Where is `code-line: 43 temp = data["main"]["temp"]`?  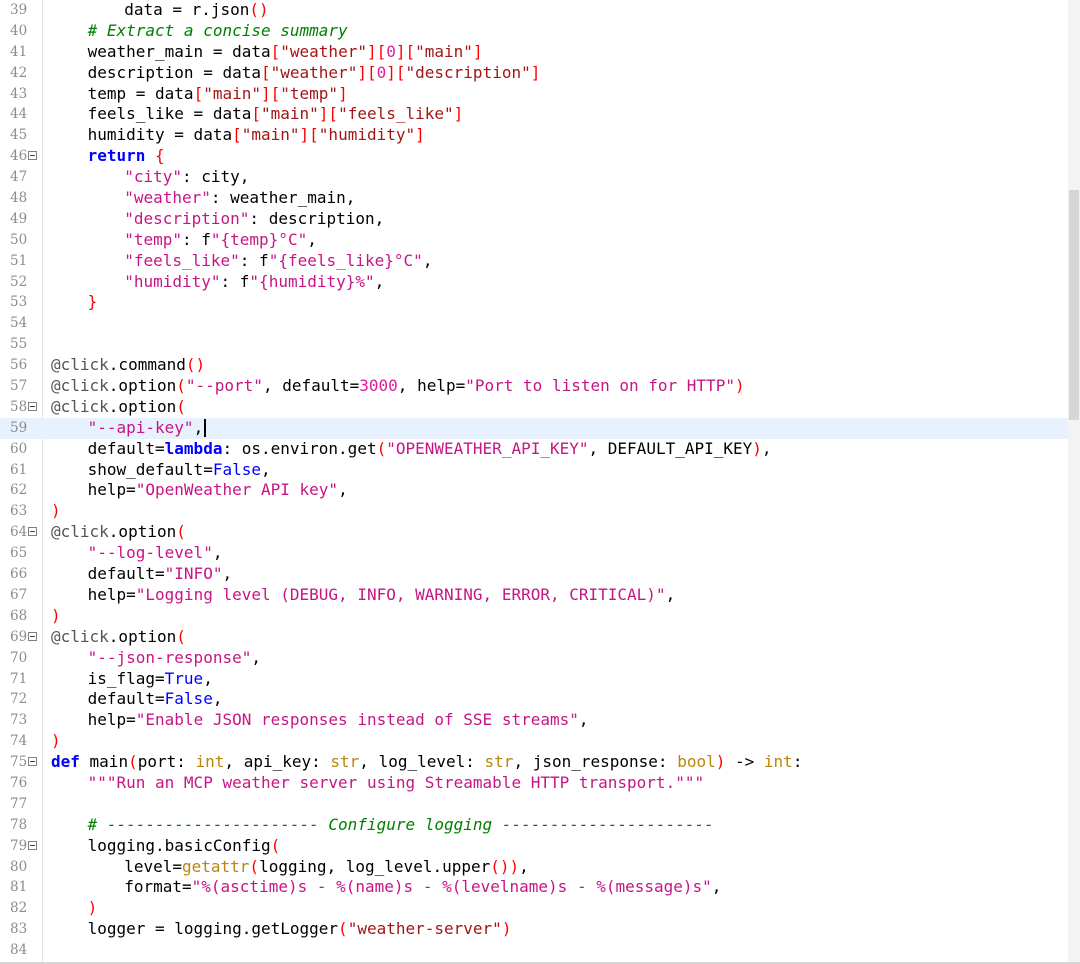 code-line: 43 temp = data["main"]["temp"] is located at coordinates (534, 94).